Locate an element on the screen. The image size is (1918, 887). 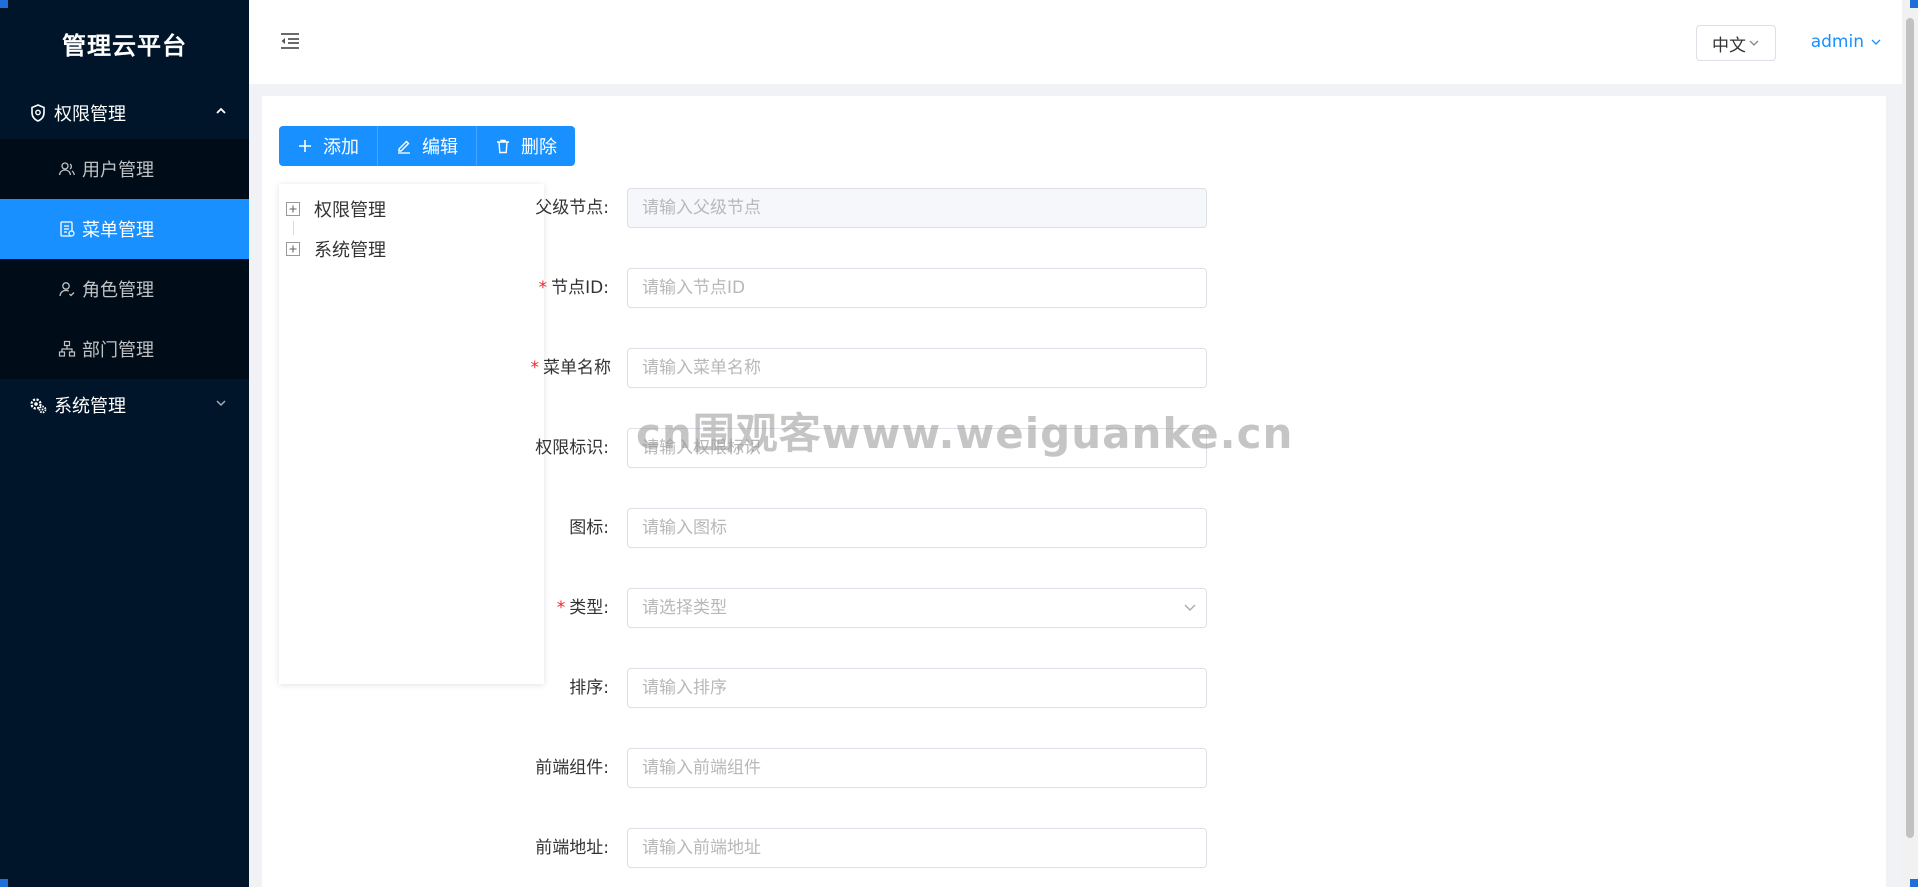
sort-label-text: 排序: is located at coordinates (589, 688).